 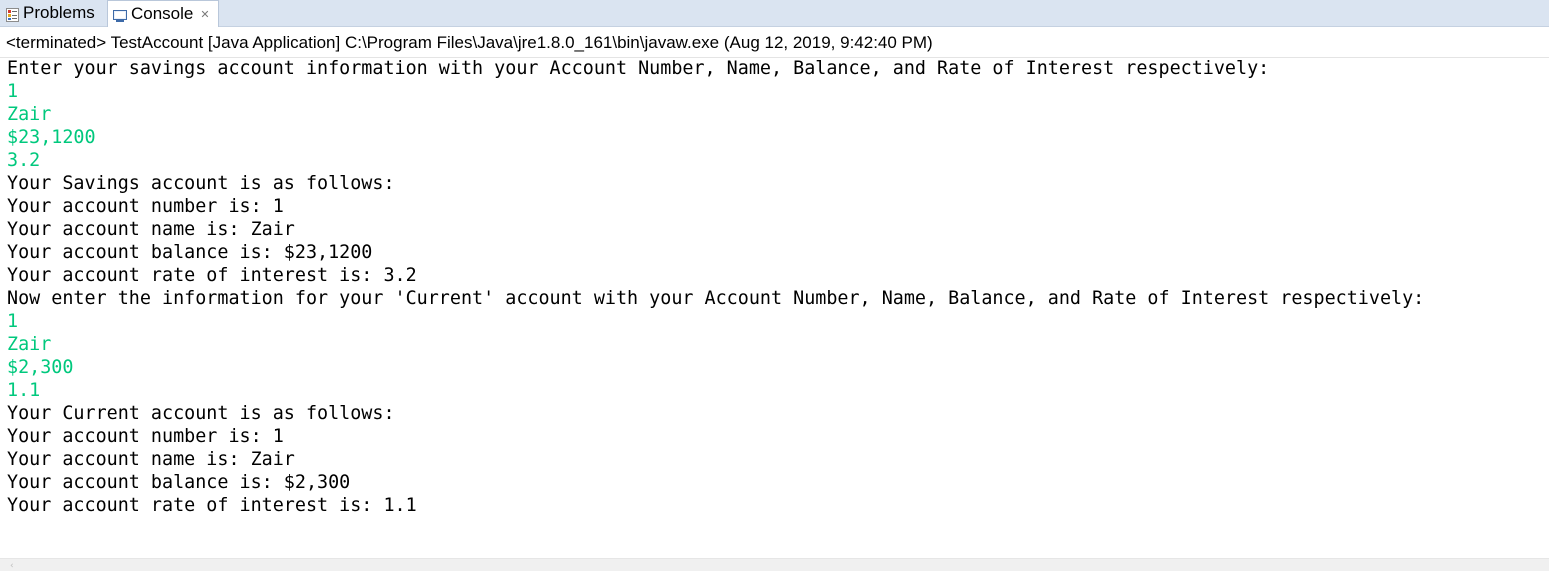 I want to click on close-icon: ✕, so click(x=204, y=14).